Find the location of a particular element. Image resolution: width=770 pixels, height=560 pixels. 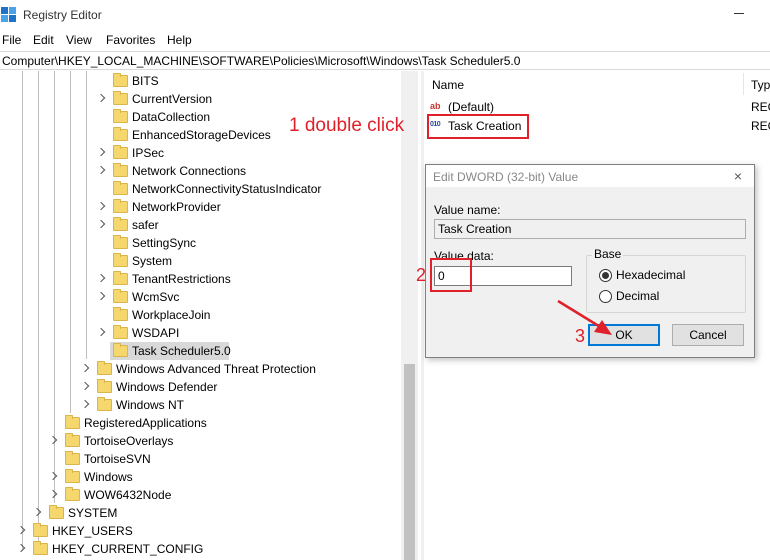

menu-view: View is located at coordinates (79, 40).